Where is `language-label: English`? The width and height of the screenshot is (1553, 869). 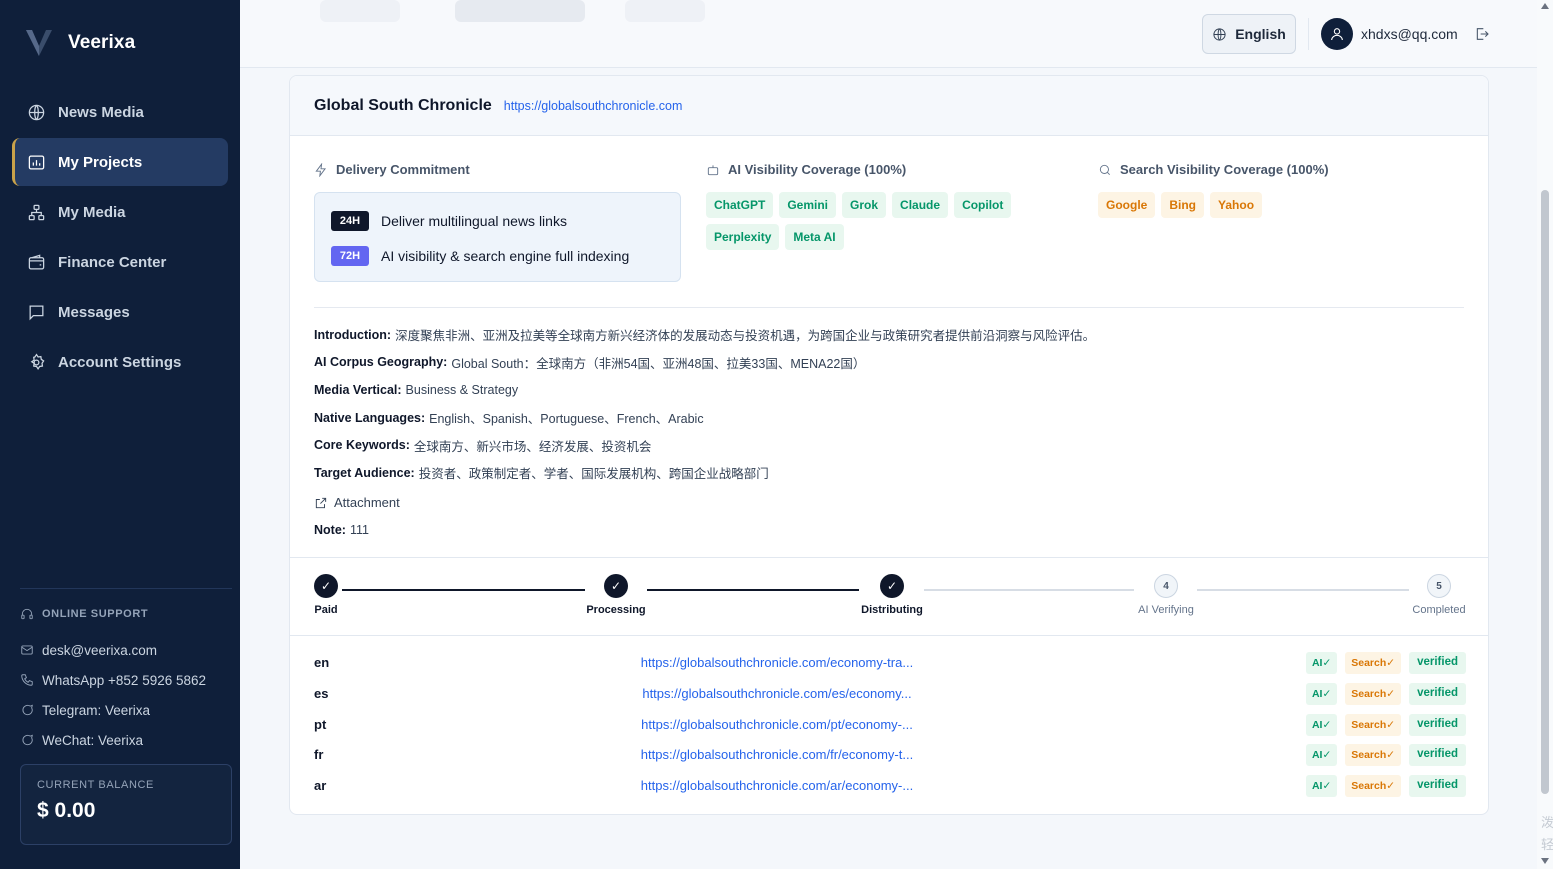 language-label: English is located at coordinates (1260, 34).